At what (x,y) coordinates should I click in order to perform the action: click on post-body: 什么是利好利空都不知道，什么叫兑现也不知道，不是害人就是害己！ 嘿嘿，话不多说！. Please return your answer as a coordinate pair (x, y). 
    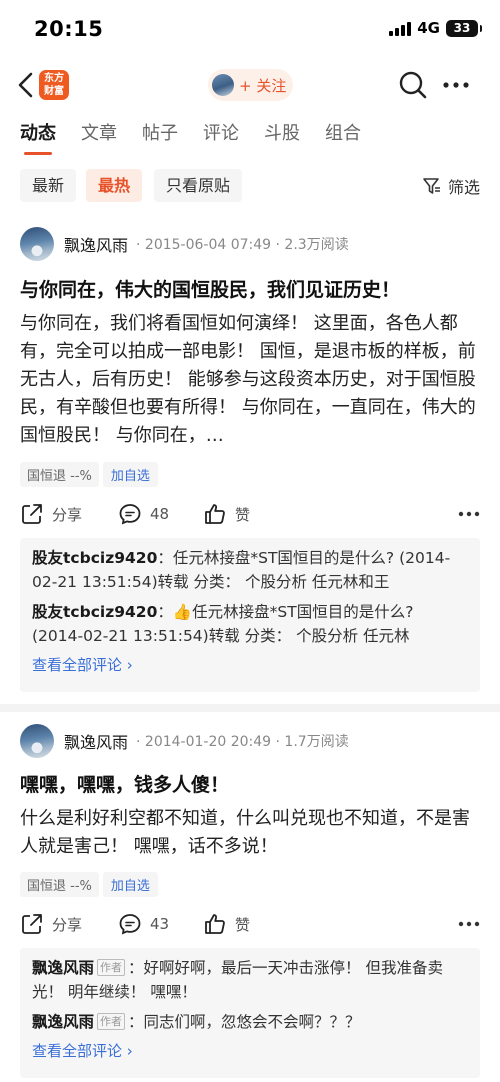
    Looking at the image, I should click on (250, 835).